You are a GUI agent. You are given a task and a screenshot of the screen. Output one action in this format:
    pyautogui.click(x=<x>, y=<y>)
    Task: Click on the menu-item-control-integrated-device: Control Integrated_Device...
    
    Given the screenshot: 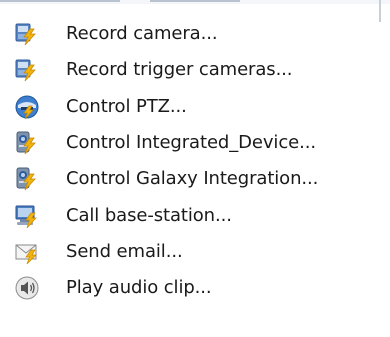 What is the action you would take?
    pyautogui.click(x=190, y=143)
    